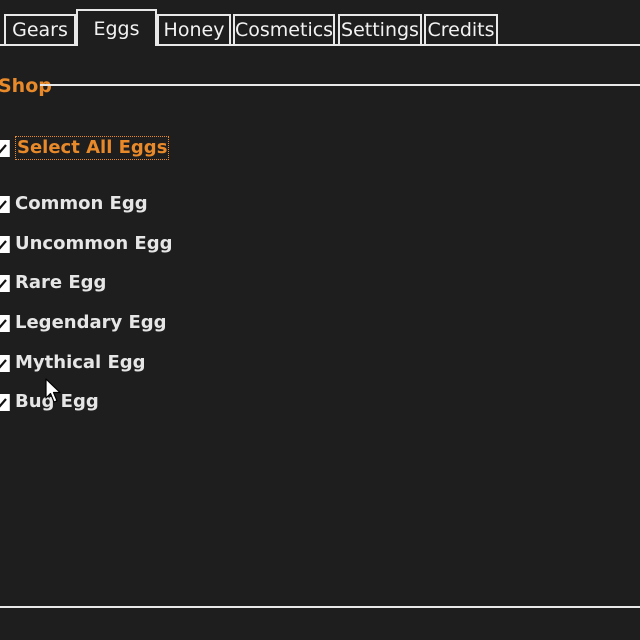  I want to click on group-title: Shop, so click(26, 86).